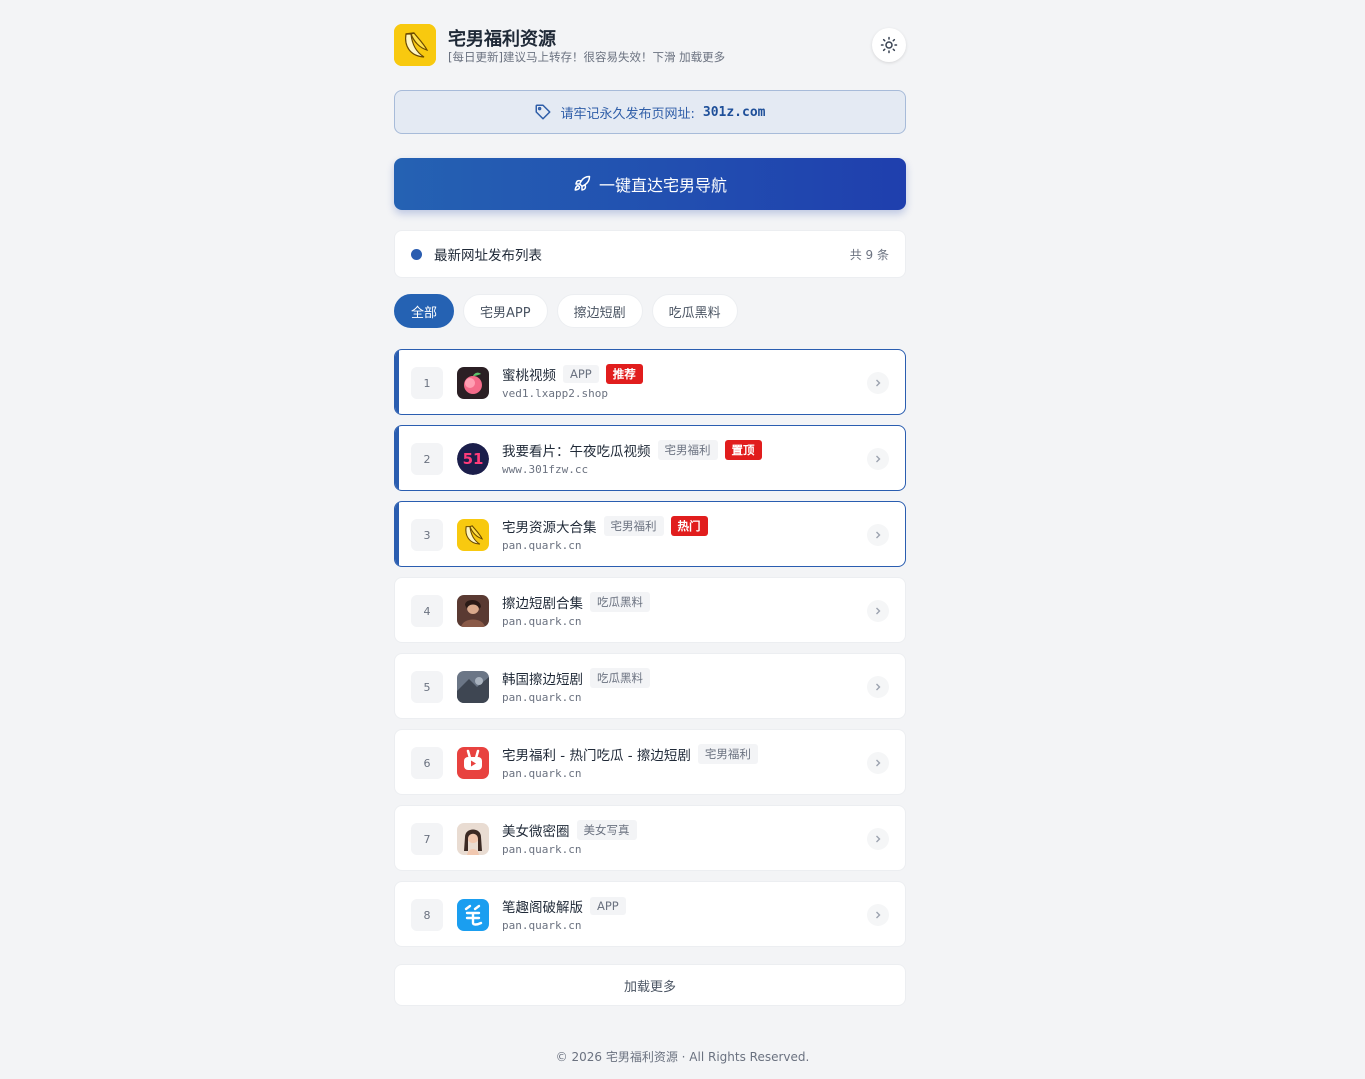 This screenshot has height=1079, width=1365. I want to click on item-number: 3, so click(427, 535).